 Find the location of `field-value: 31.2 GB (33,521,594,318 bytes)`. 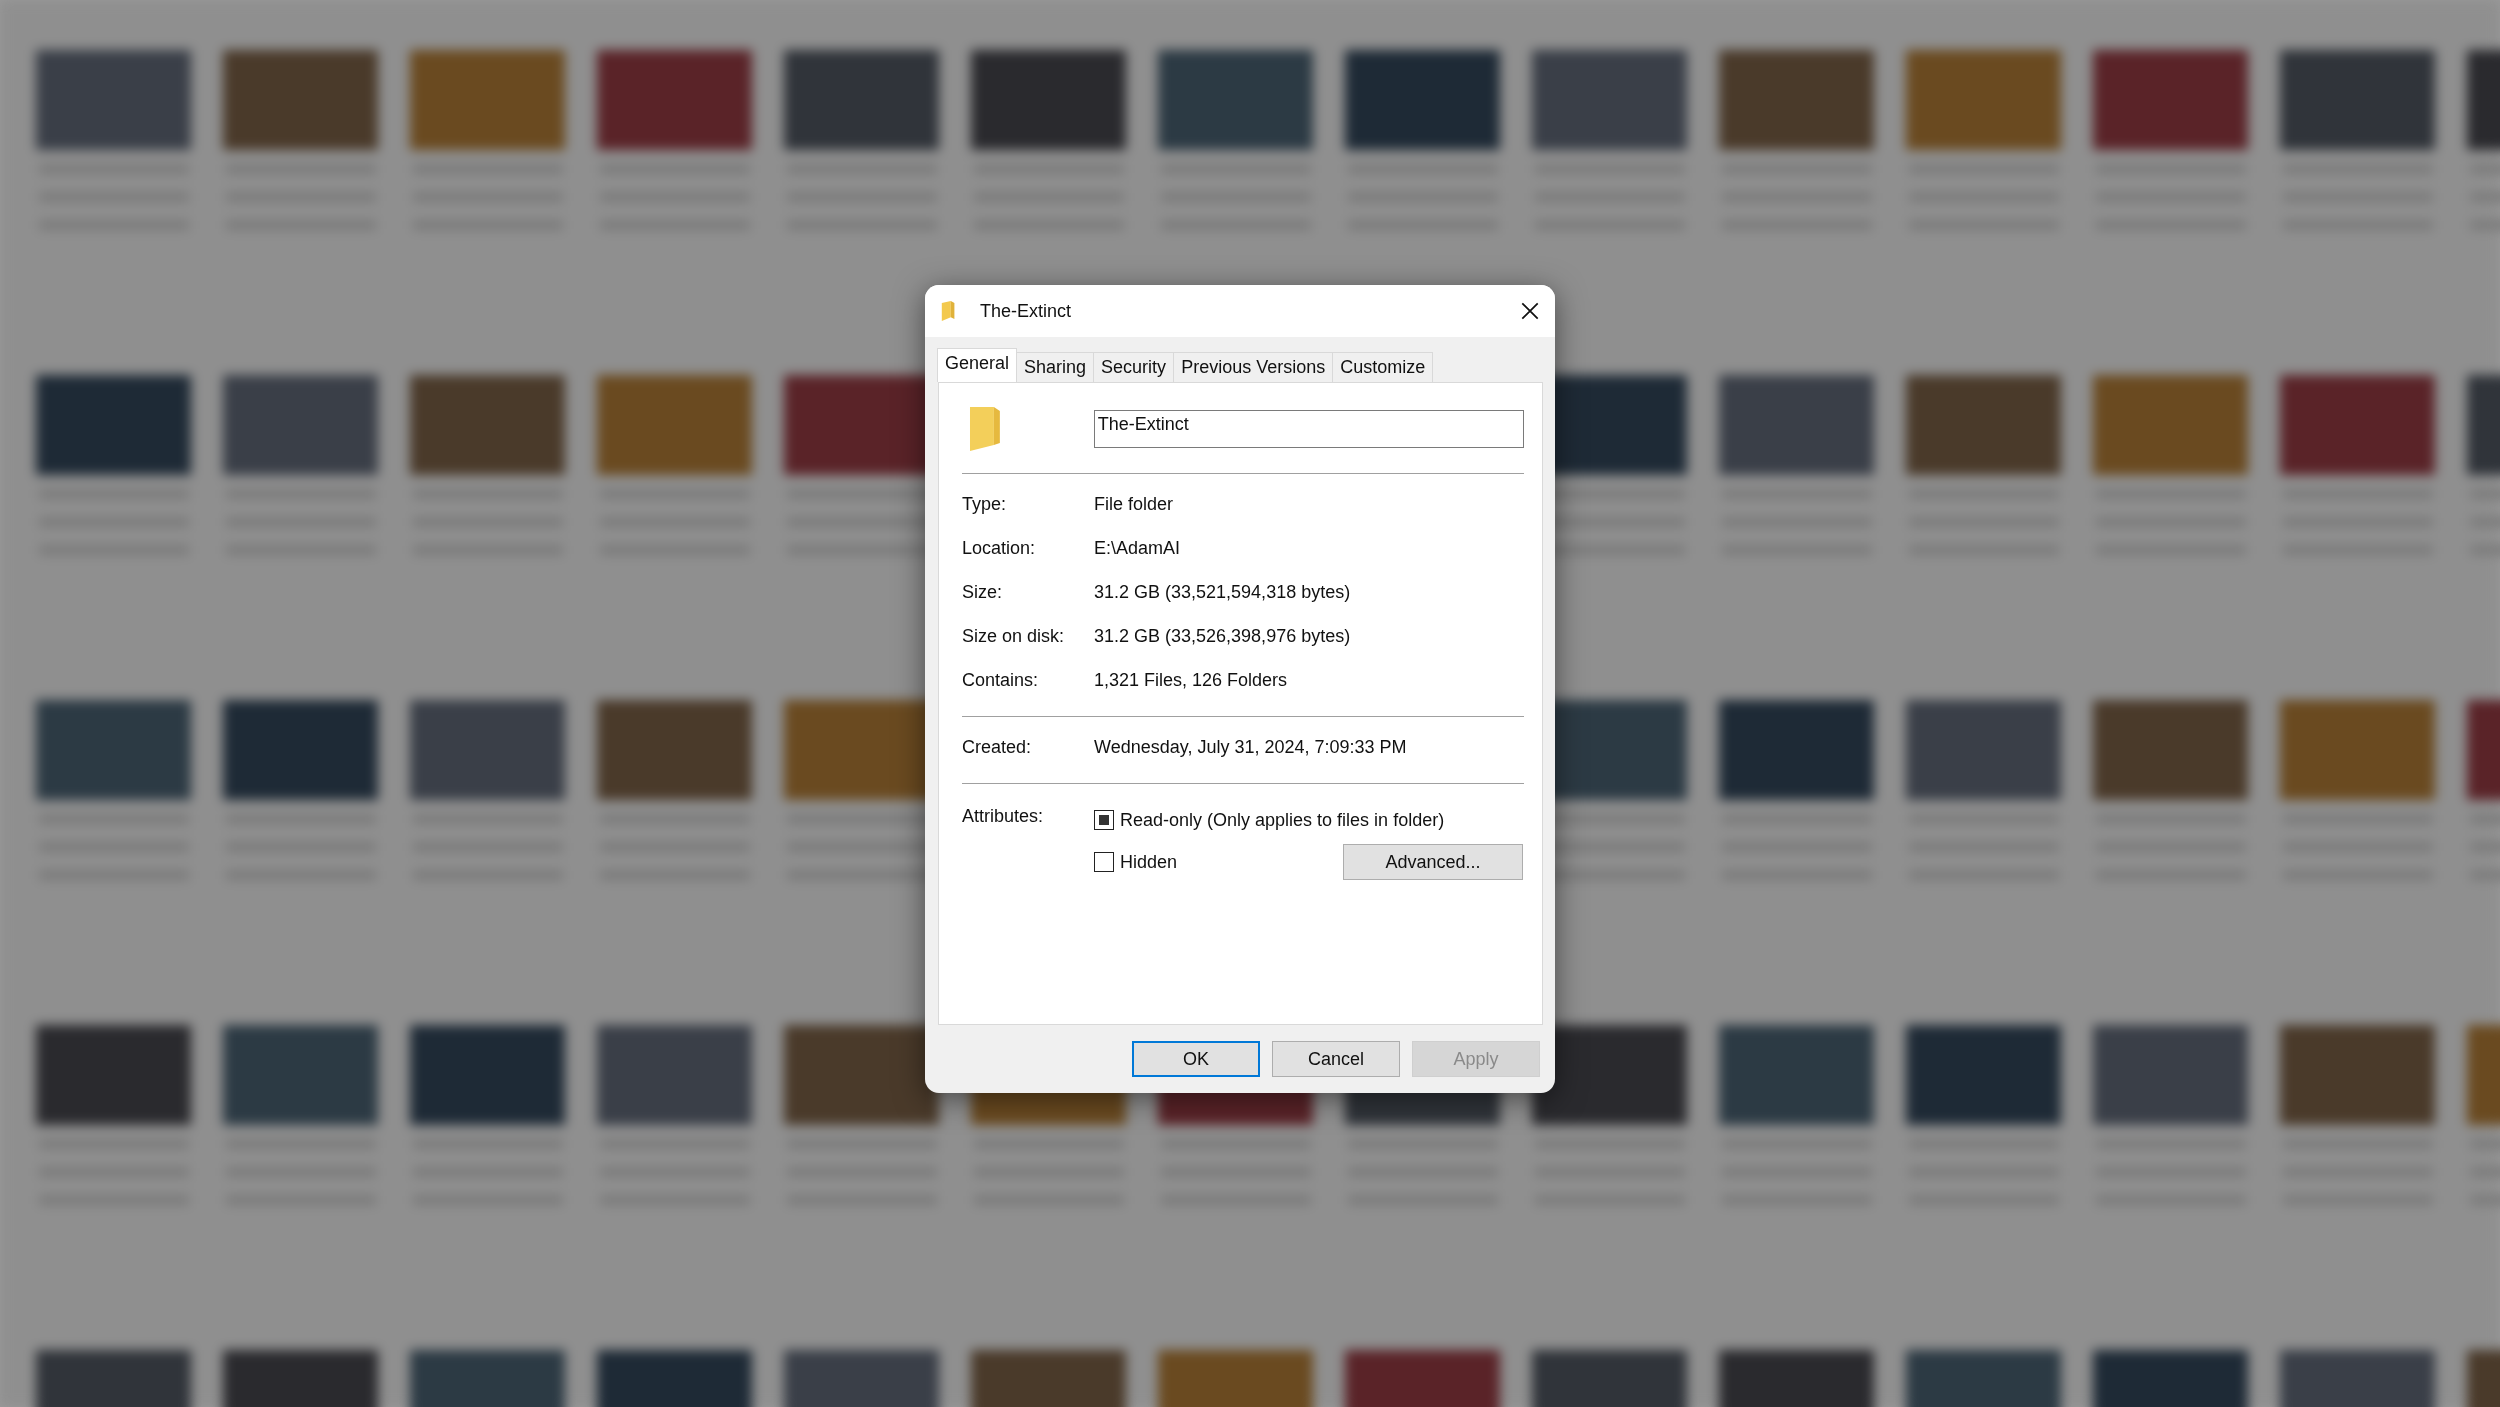

field-value: 31.2 GB (33,521,594,318 bytes) is located at coordinates (1222, 592).